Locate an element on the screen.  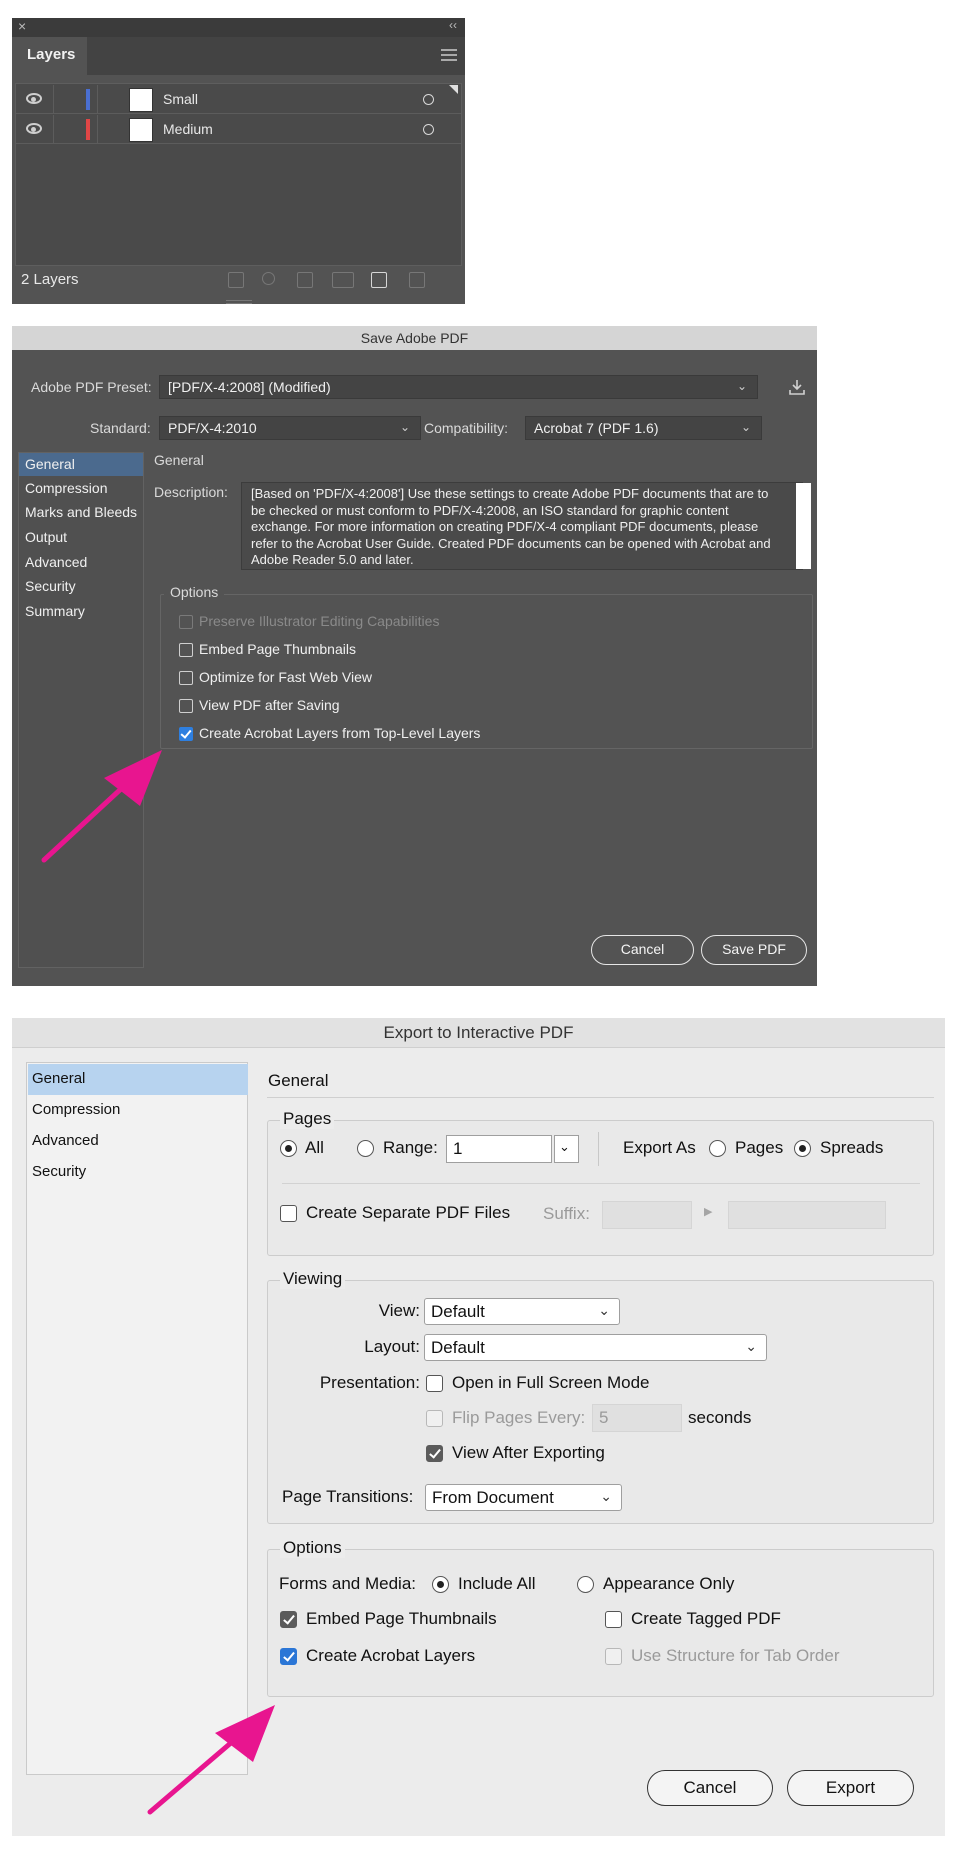
pink-arrow-export-dialog is located at coordinates (211, 1760).